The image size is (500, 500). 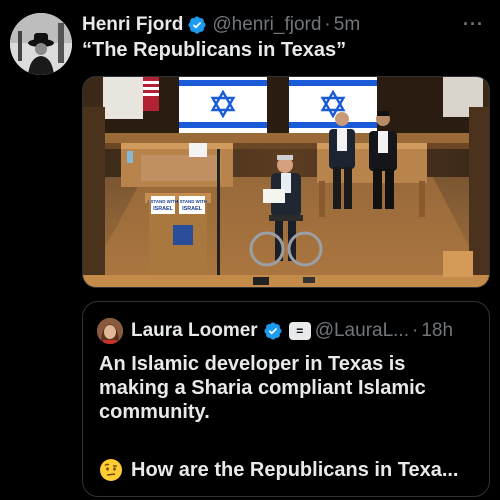 I want to click on author-name: Henri Fjord, so click(x=132, y=25).